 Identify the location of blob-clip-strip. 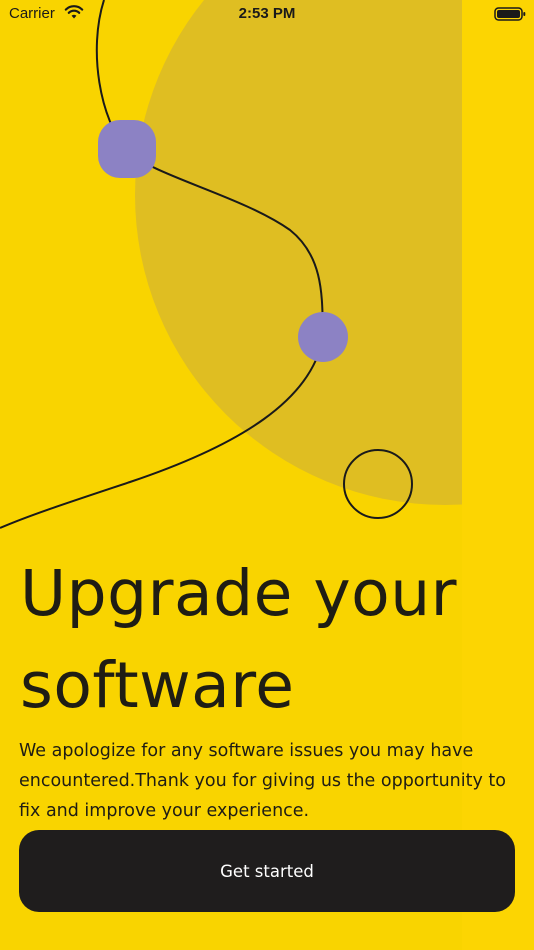
(498, 270).